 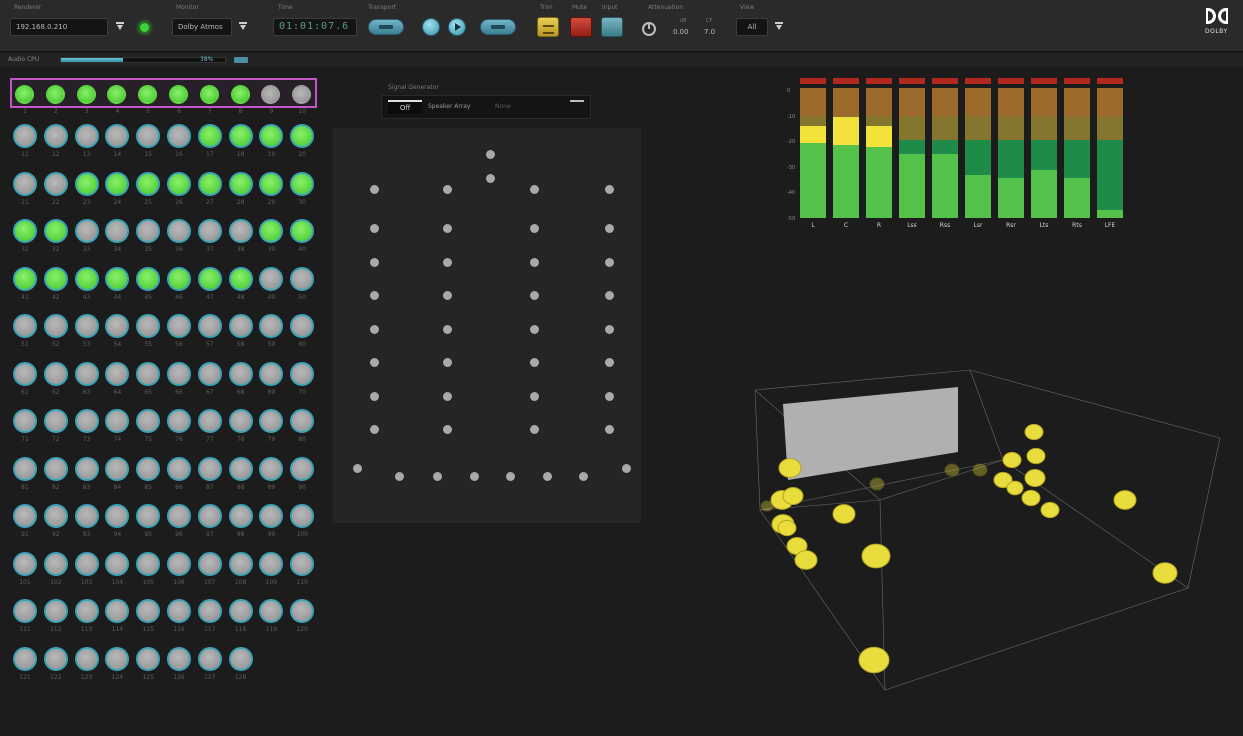 What do you see at coordinates (302, 111) in the screenshot?
I see `object-number: 10` at bounding box center [302, 111].